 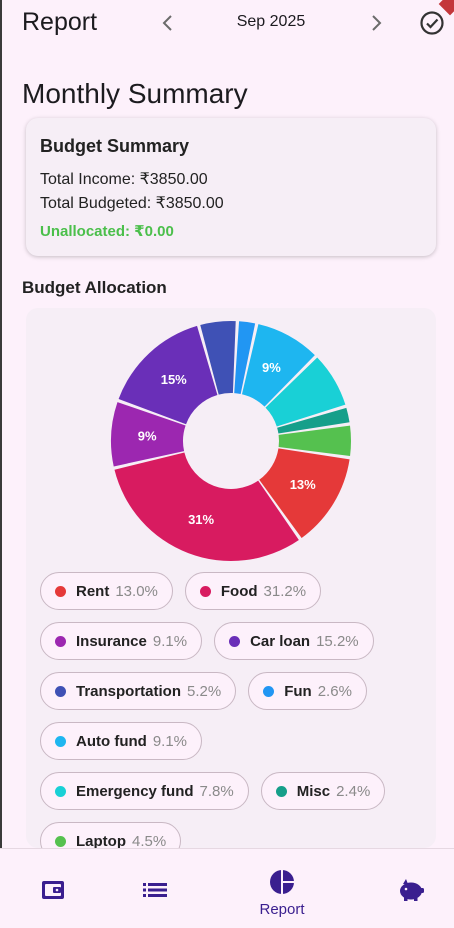 I want to click on legend-chip-label: Transportation, so click(x=129, y=691).